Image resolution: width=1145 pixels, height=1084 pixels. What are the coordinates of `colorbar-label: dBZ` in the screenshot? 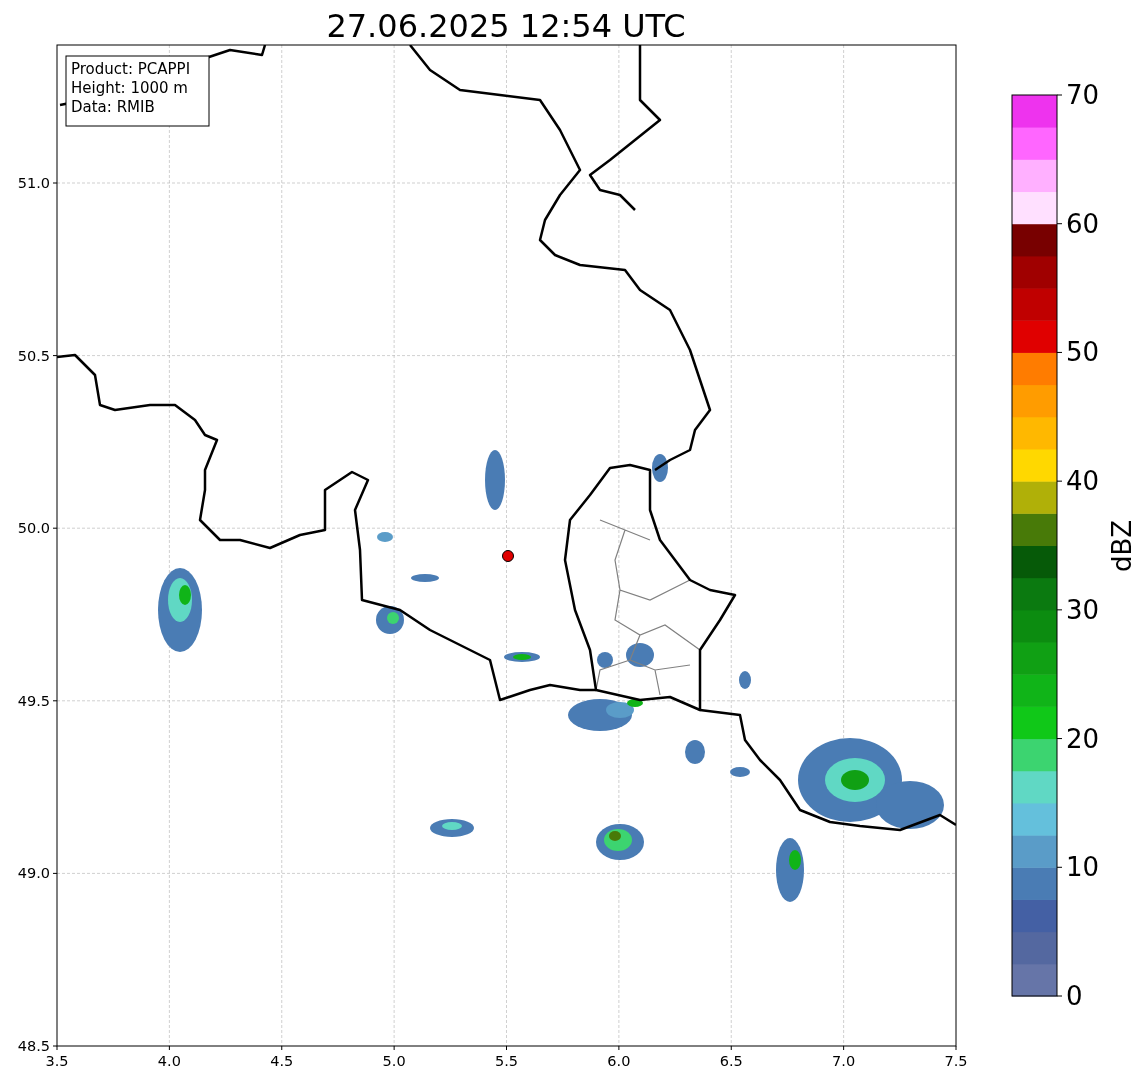 It's located at (1122, 546).